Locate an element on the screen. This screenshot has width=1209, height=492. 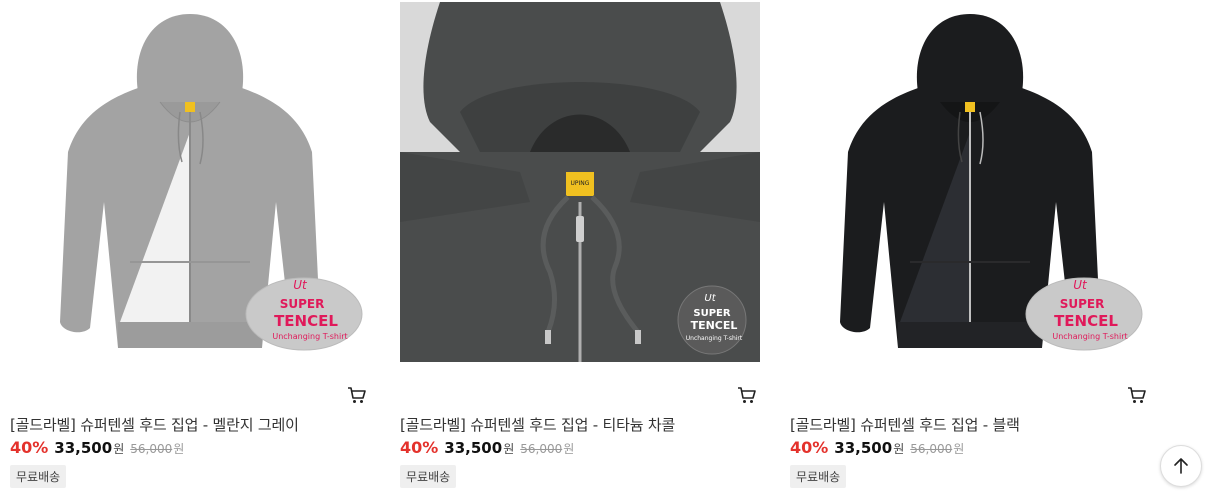
scroll-to-top-button is located at coordinates (1181, 466).